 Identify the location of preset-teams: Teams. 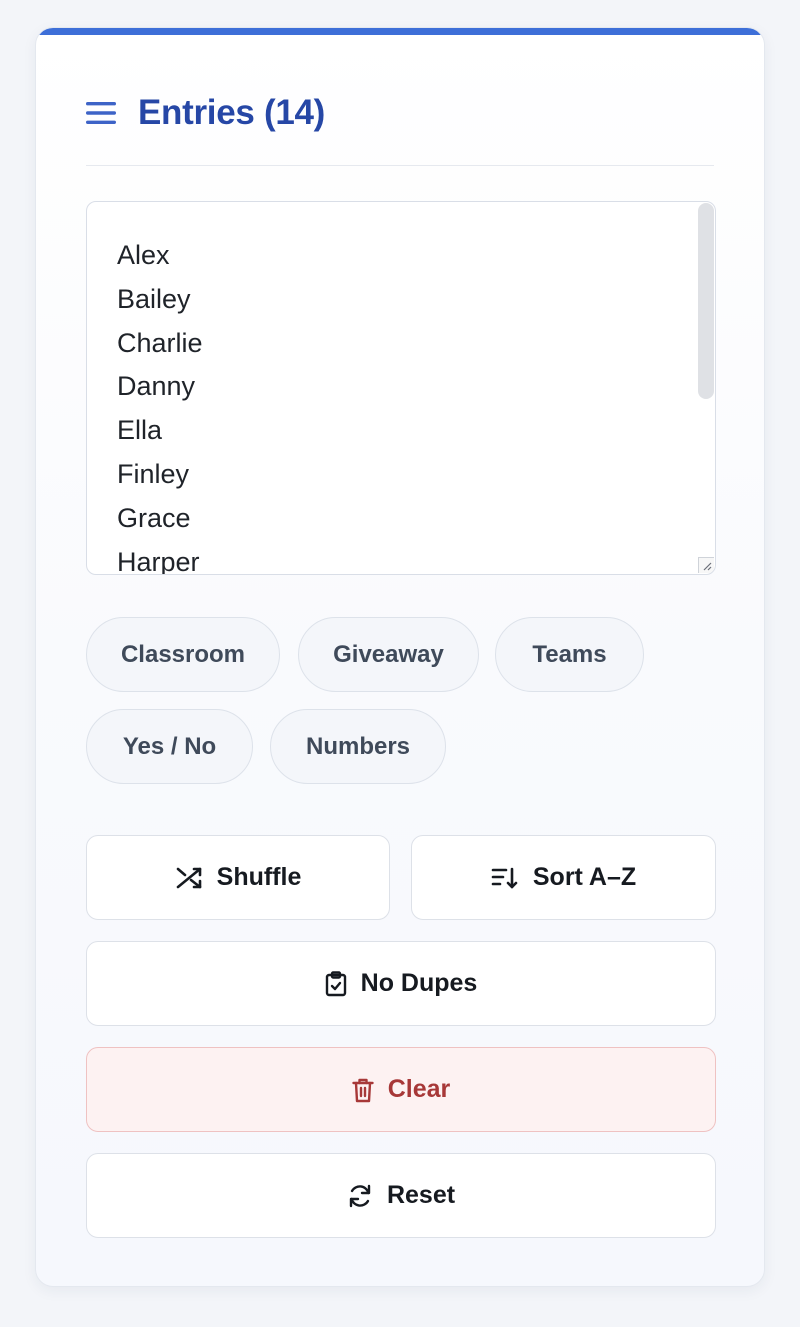
(569, 654).